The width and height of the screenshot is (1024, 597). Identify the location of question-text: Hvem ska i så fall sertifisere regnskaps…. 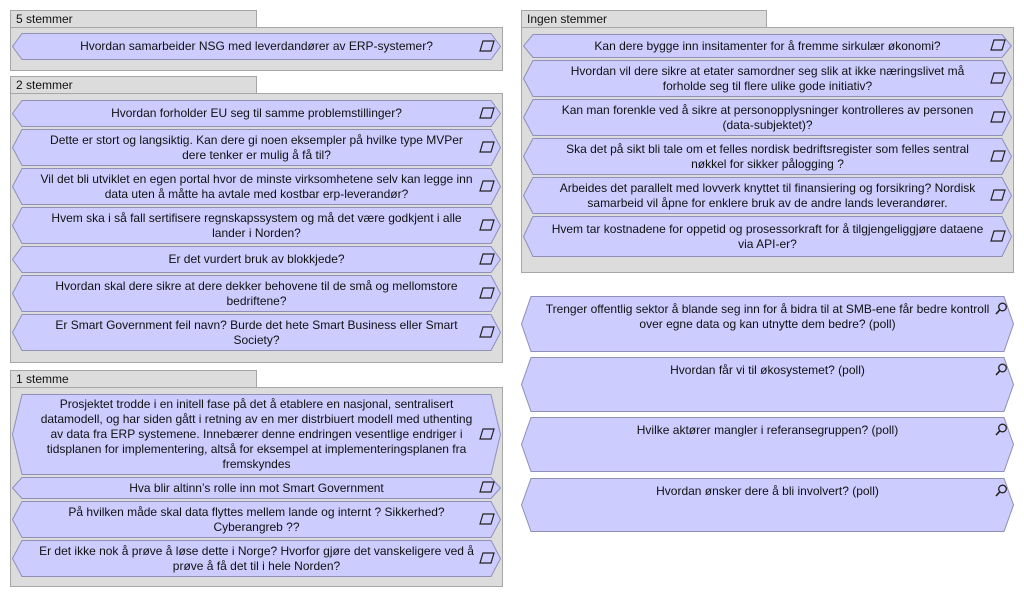
(256, 225).